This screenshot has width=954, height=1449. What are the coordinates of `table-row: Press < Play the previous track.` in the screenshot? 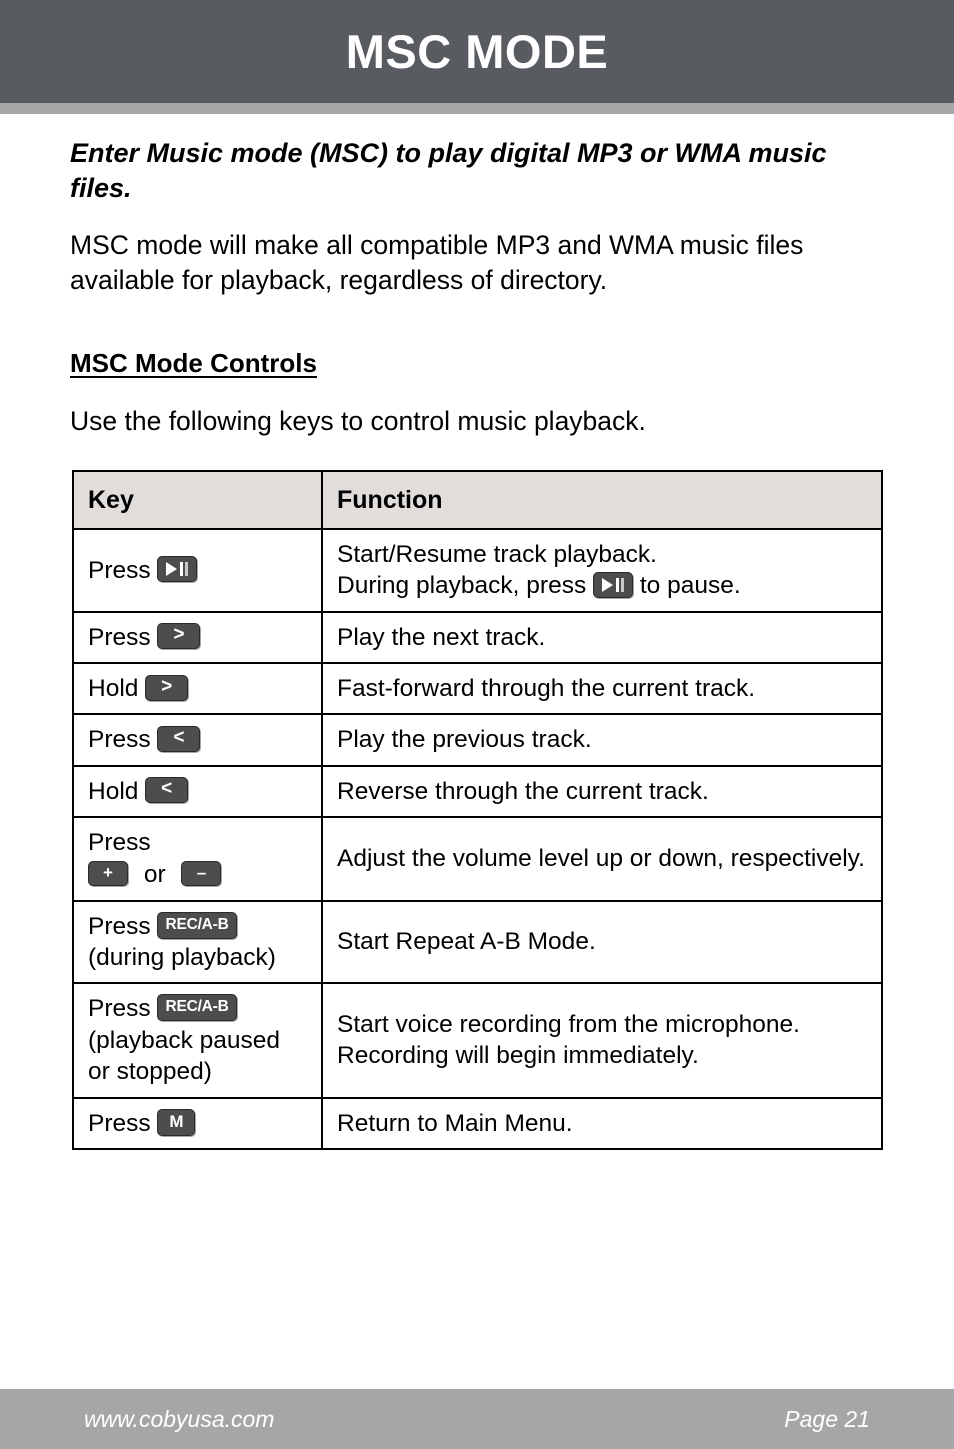 It's located at (477, 740).